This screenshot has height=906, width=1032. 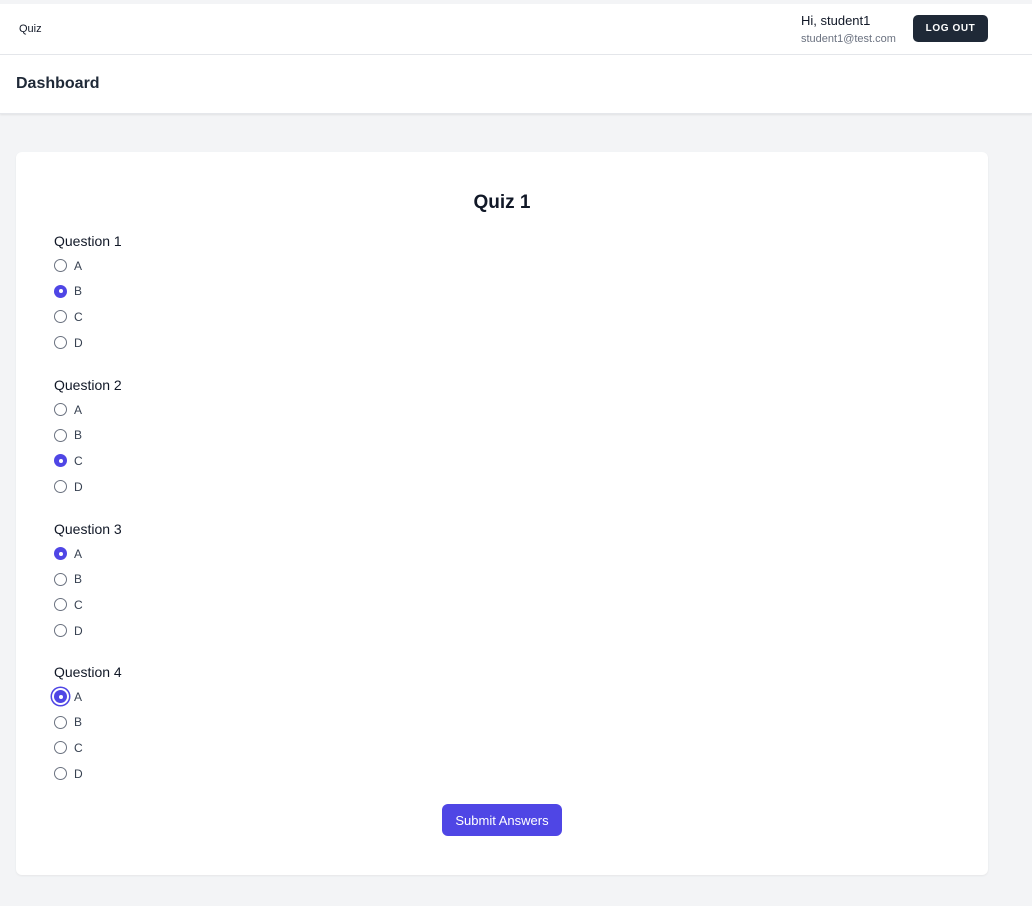 I want to click on question-title: Question 2, so click(x=88, y=385).